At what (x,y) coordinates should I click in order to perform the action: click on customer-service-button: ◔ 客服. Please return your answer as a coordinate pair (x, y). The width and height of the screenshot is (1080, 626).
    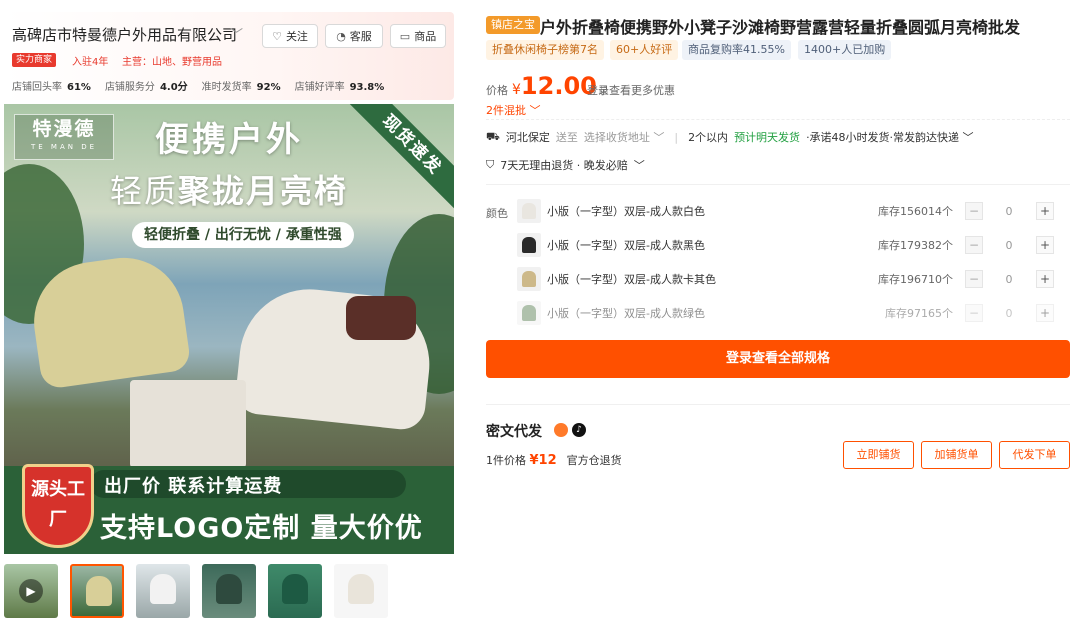
    Looking at the image, I should click on (354, 36).